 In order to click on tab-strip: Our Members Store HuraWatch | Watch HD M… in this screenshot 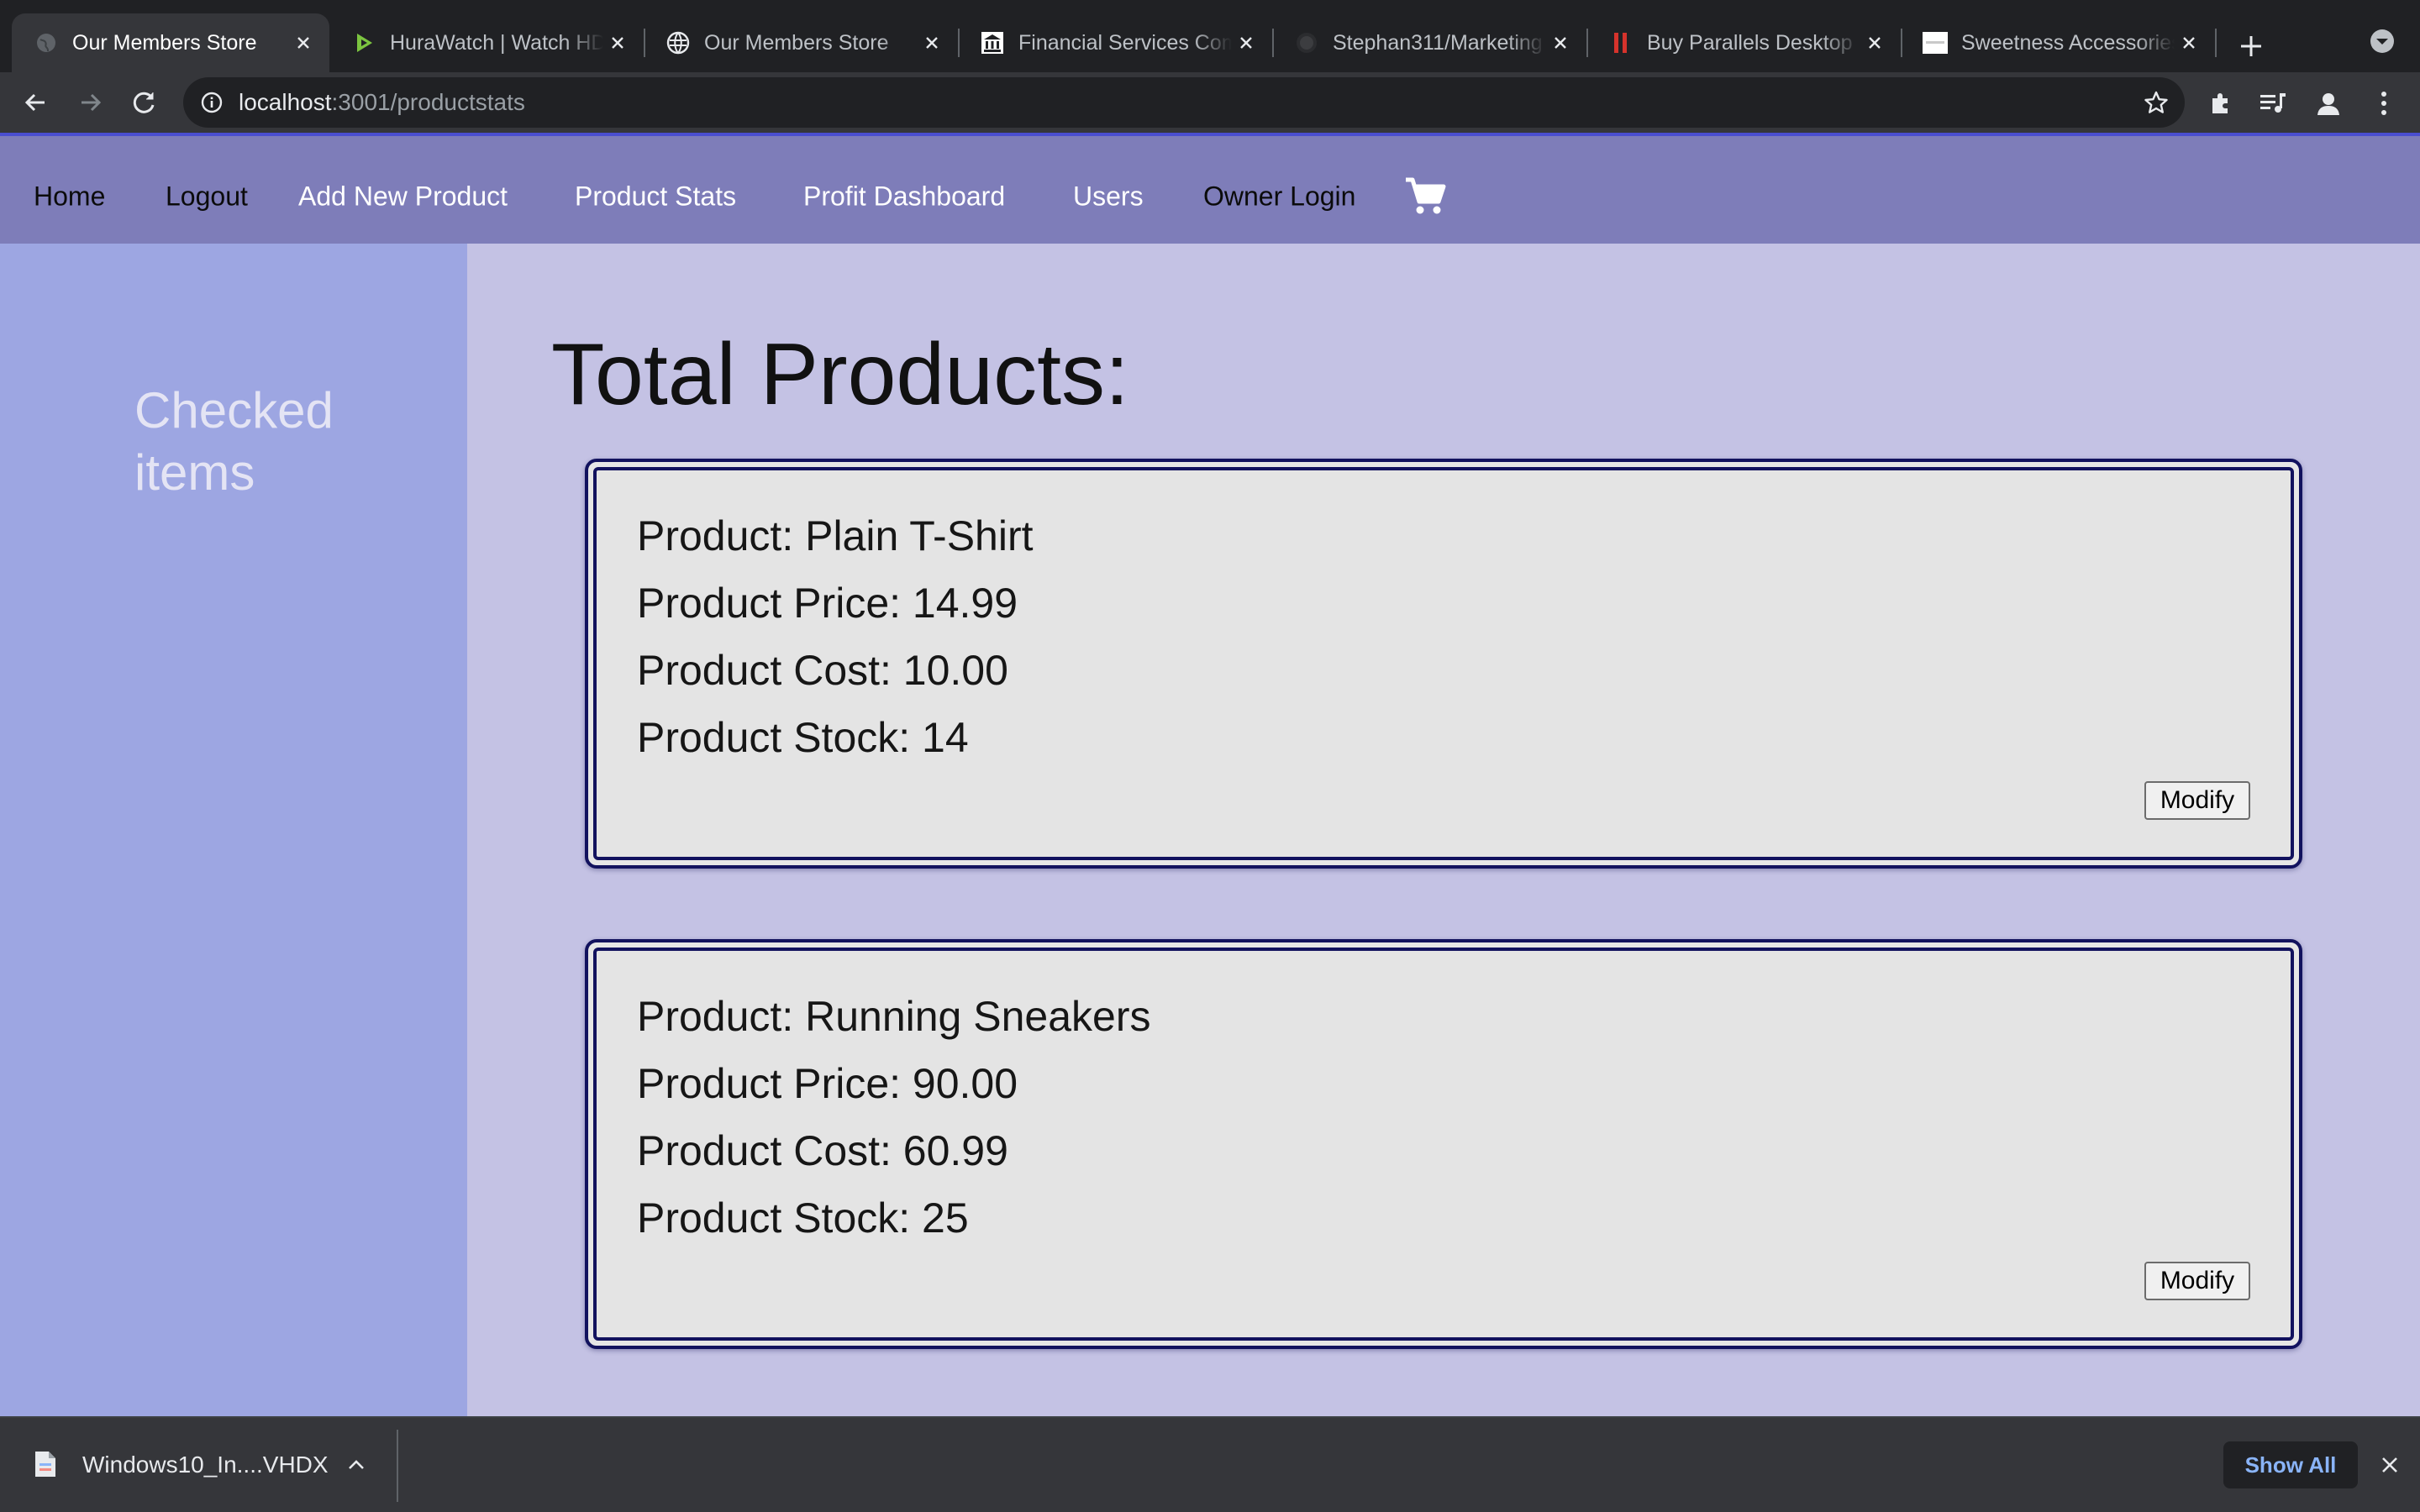, I will do `click(1210, 36)`.